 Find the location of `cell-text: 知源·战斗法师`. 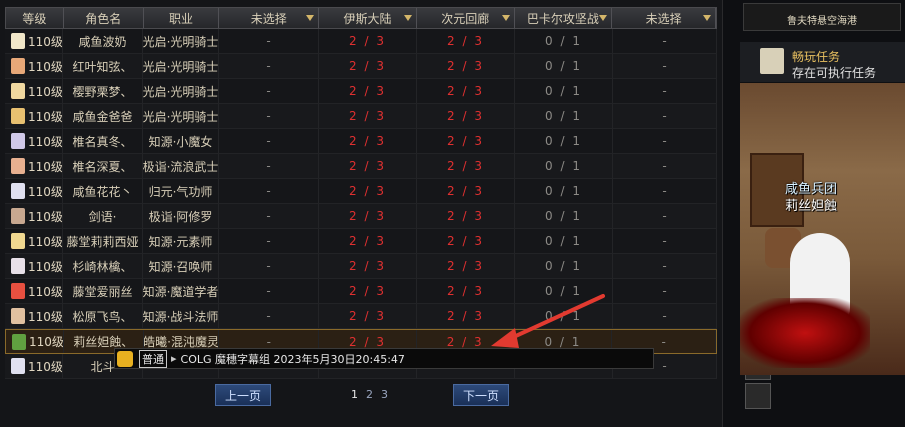

cell-text: 知源·战斗法师 is located at coordinates (181, 316).